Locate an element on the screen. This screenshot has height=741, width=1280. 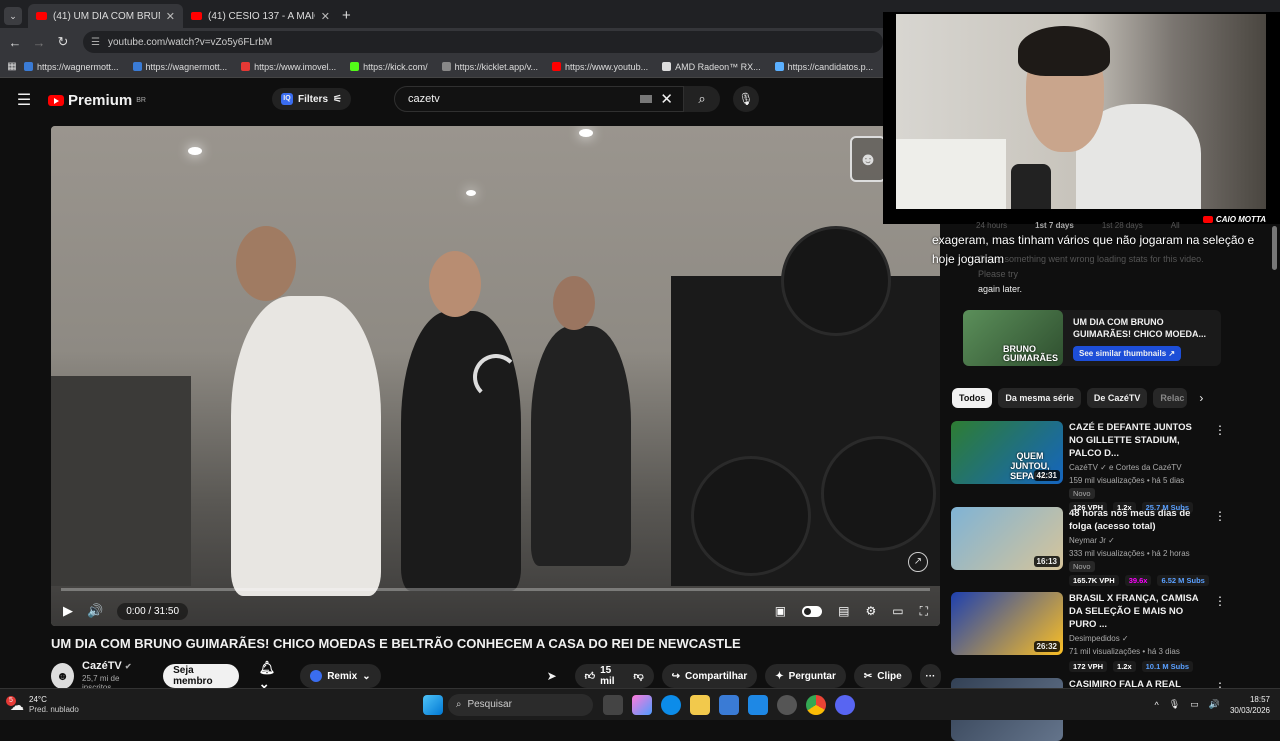
outlook-icon is located at coordinates (758, 704).